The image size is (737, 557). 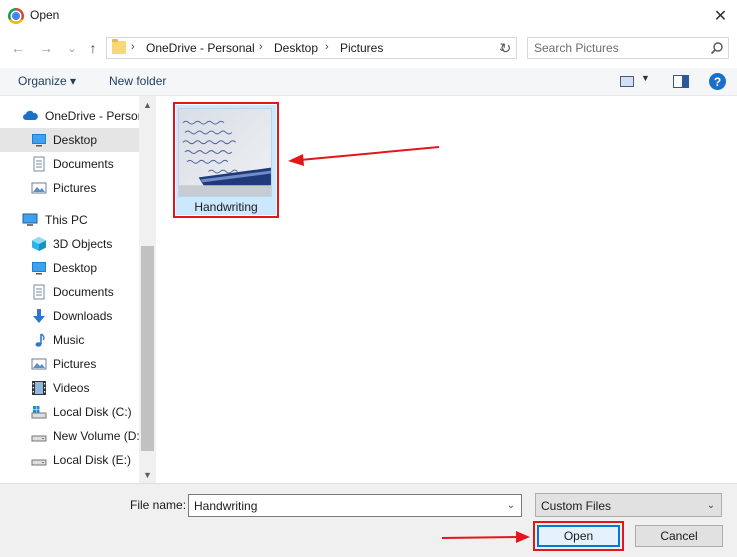 I want to click on recent-locations-button: ⌄, so click(x=72, y=48).